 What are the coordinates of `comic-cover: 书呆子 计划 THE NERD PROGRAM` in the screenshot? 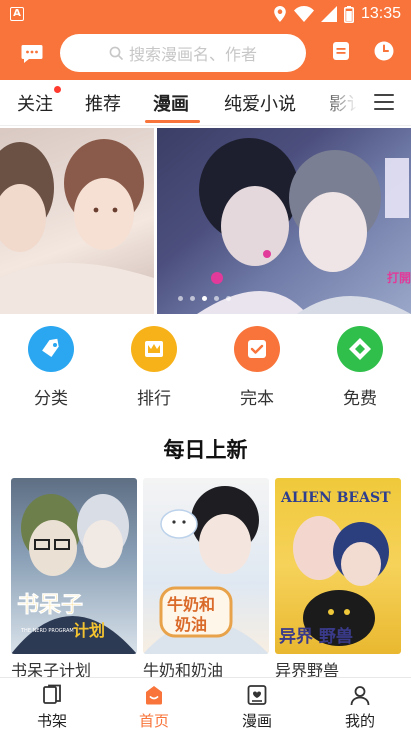 It's located at (74, 566).